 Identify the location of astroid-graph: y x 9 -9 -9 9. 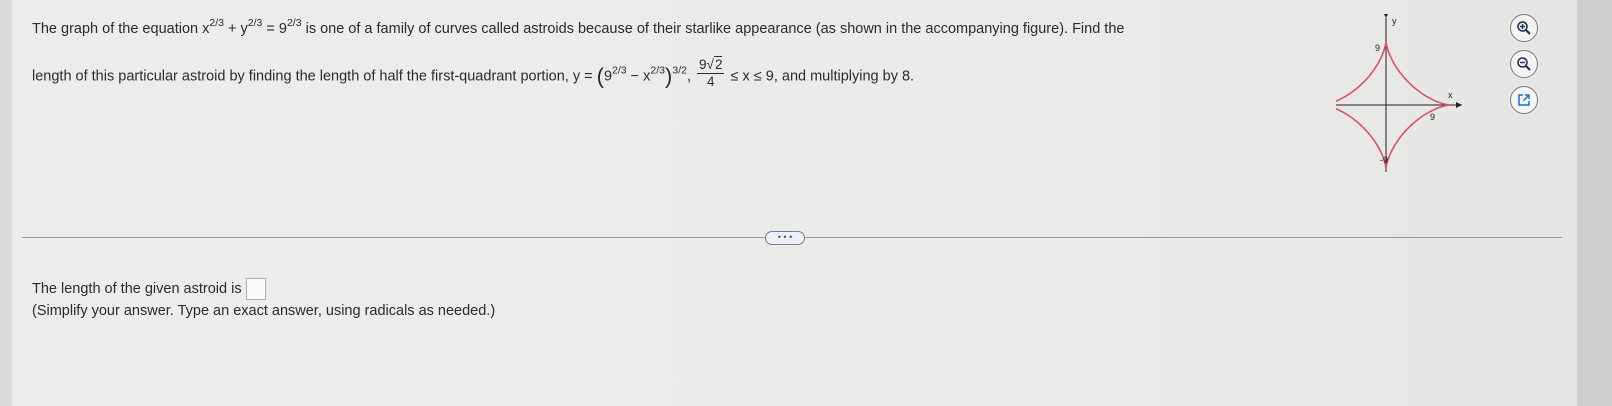
(1387, 92).